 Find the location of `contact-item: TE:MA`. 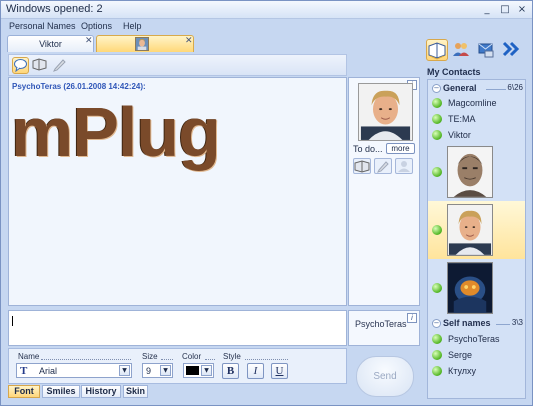

contact-item: TE:MA is located at coordinates (476, 119).